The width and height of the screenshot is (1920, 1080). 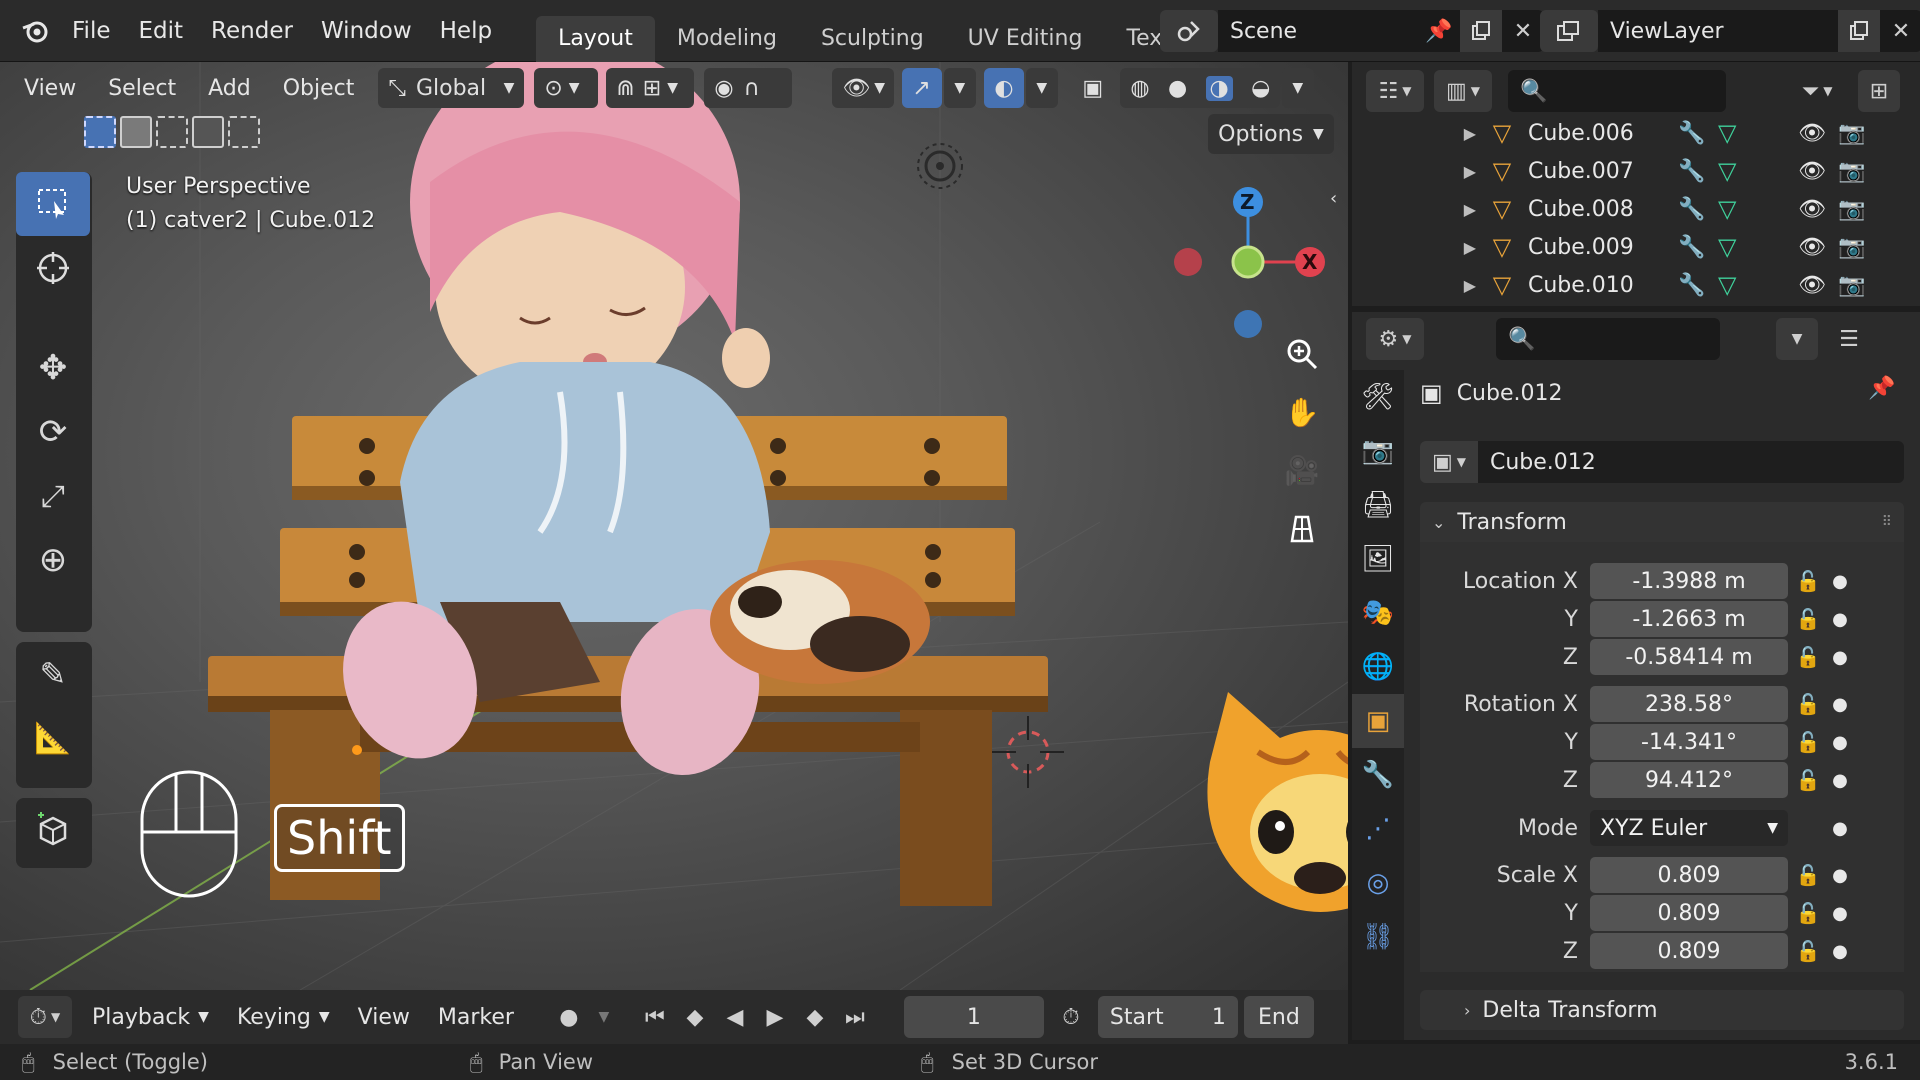 What do you see at coordinates (1449, 462) in the screenshot?
I see `object-browse-icon: ▣ ▼` at bounding box center [1449, 462].